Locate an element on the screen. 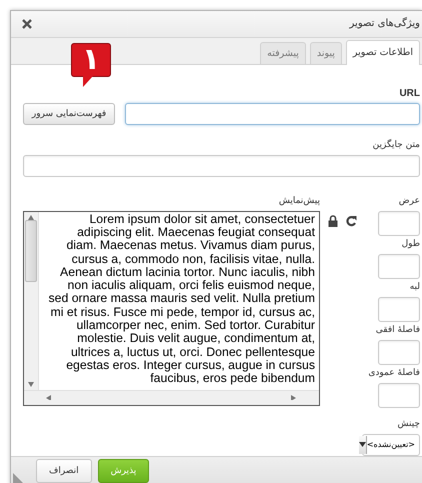  preview-label: پیش‌نمایش is located at coordinates (299, 201).